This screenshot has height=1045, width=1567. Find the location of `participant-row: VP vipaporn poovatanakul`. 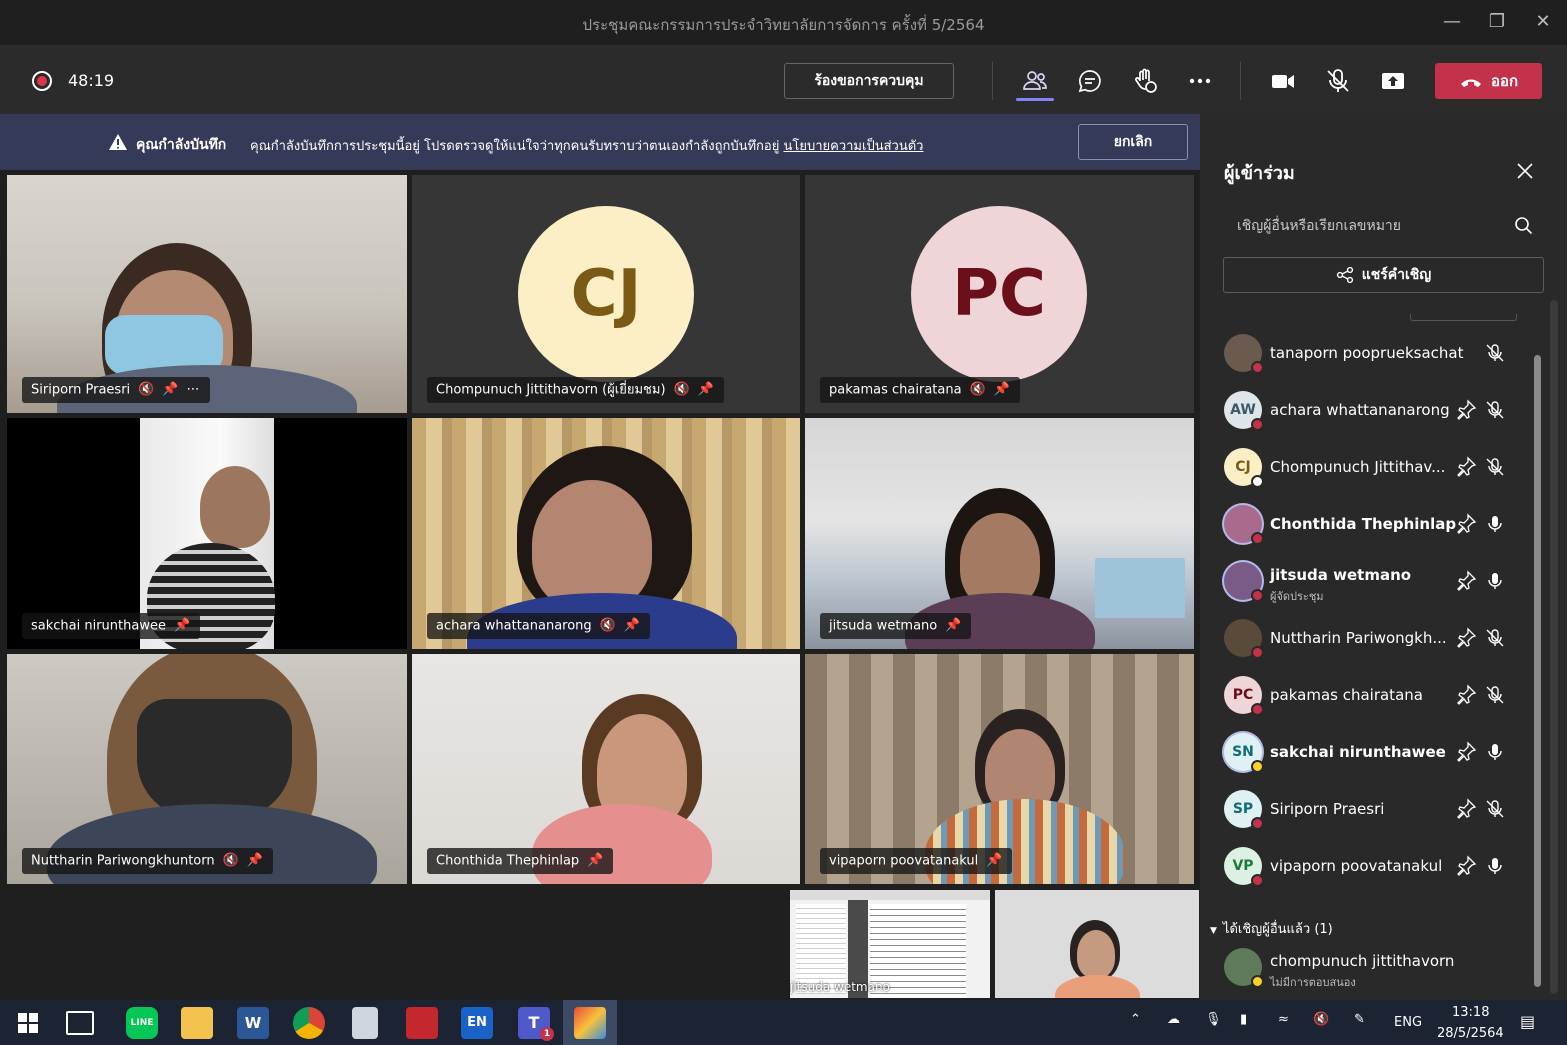

participant-row: VP vipaporn poovatanakul is located at coordinates (1370, 867).